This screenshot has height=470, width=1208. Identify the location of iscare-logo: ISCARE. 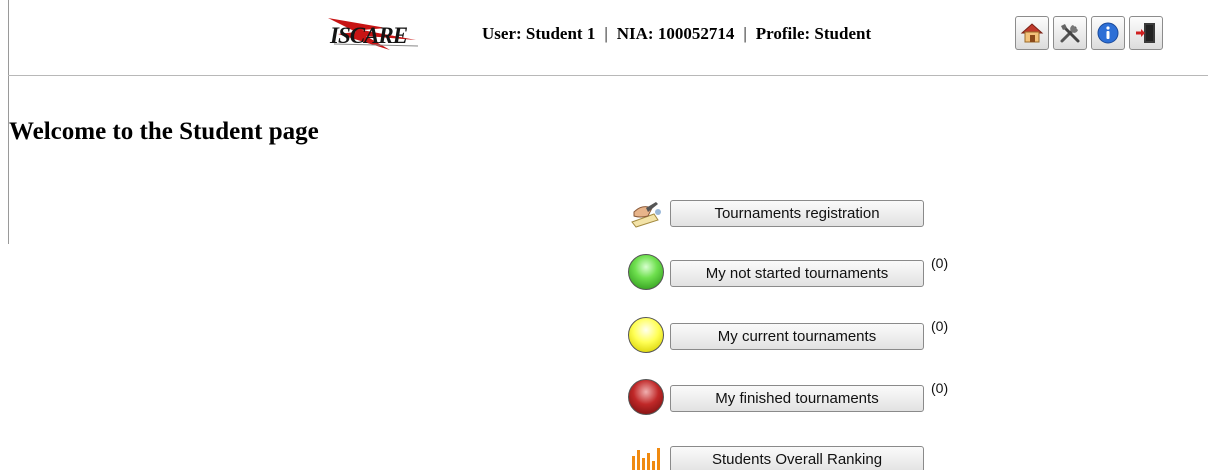
(374, 34).